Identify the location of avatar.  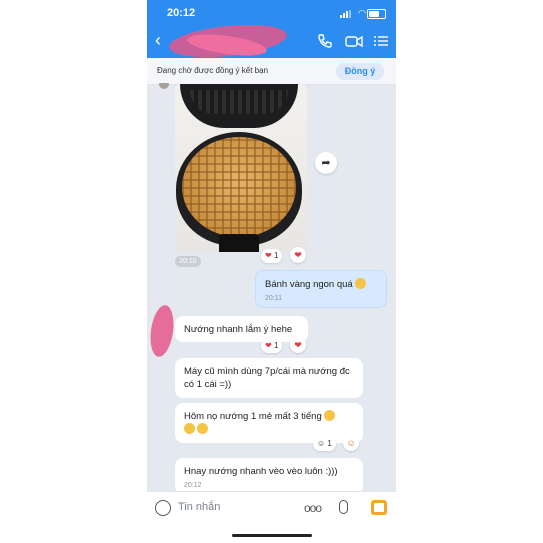
(164, 86).